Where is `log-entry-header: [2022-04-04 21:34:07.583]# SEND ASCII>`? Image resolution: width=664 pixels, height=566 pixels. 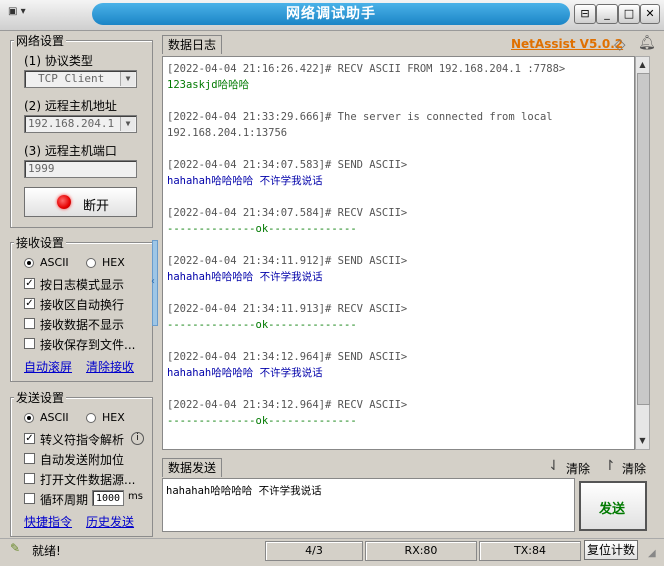 log-entry-header: [2022-04-04 21:34:07.583]# SEND ASCII> is located at coordinates (287, 165).